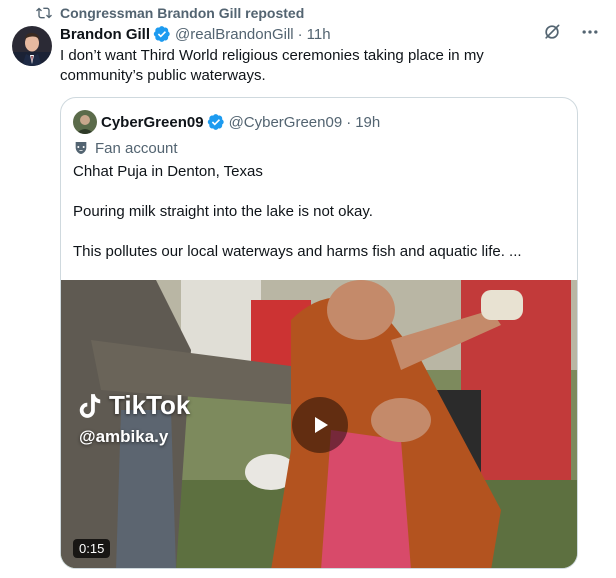  What do you see at coordinates (152, 122) in the screenshot?
I see `quoted-author-name: CyberGreen09` at bounding box center [152, 122].